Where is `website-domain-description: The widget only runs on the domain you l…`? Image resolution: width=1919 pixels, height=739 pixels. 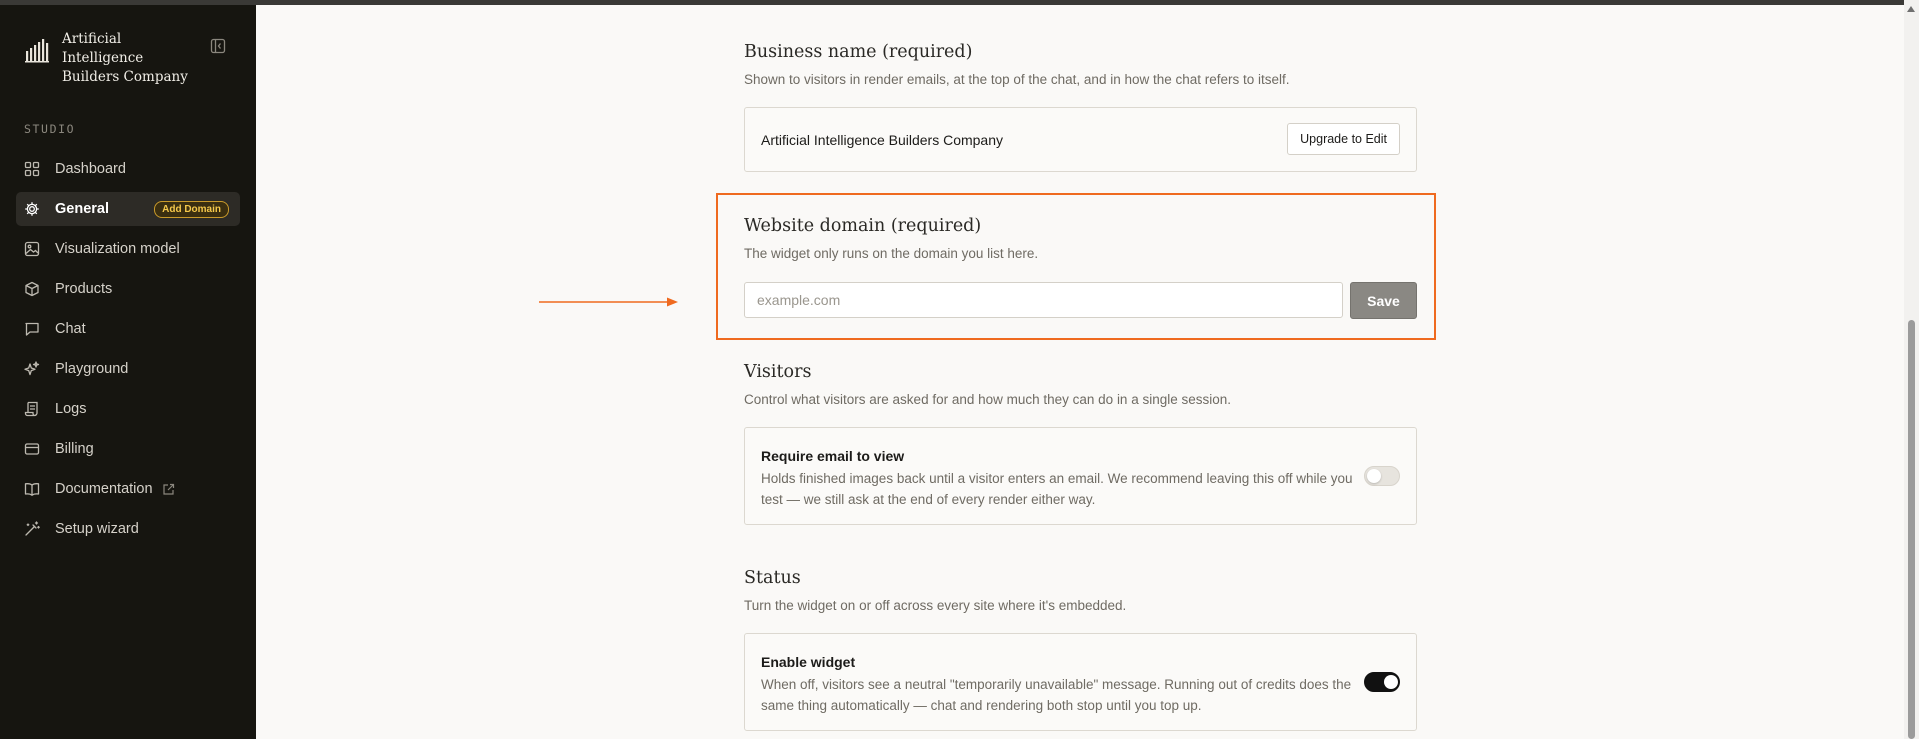
website-domain-description: The widget only runs on the domain you l… is located at coordinates (891, 253).